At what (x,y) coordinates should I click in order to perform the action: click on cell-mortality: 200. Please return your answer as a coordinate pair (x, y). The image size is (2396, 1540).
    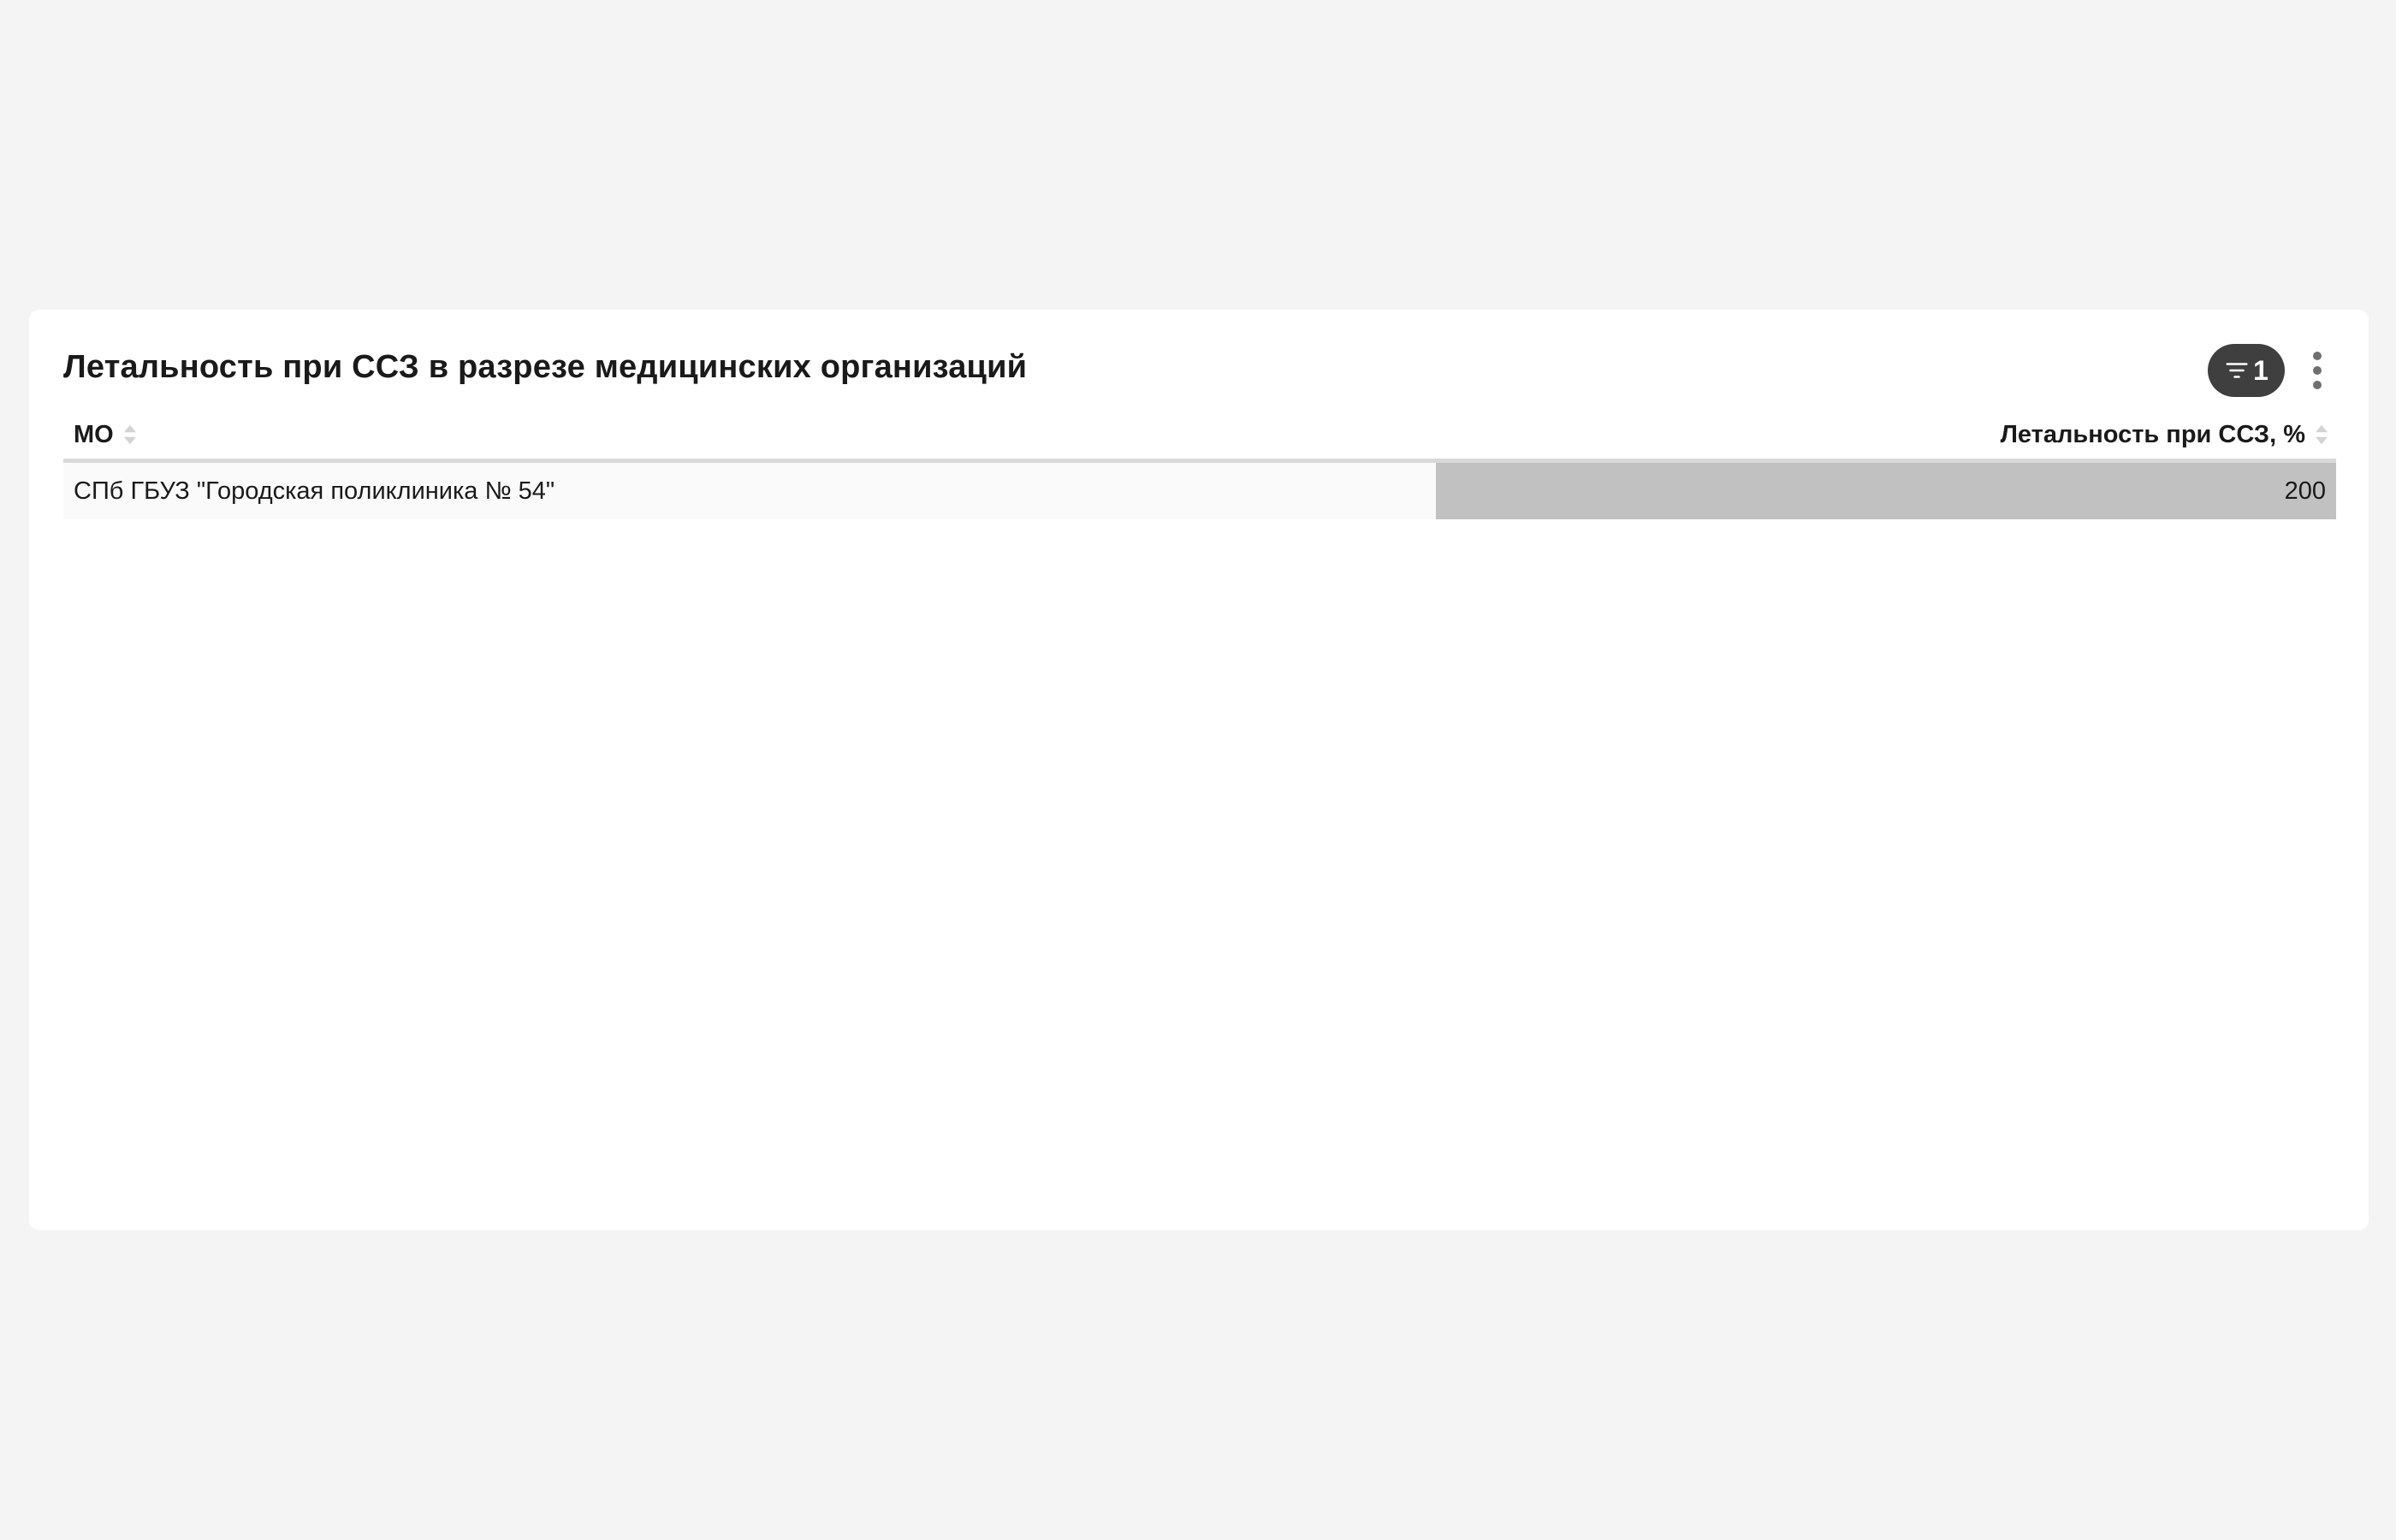
    Looking at the image, I should click on (1886, 491).